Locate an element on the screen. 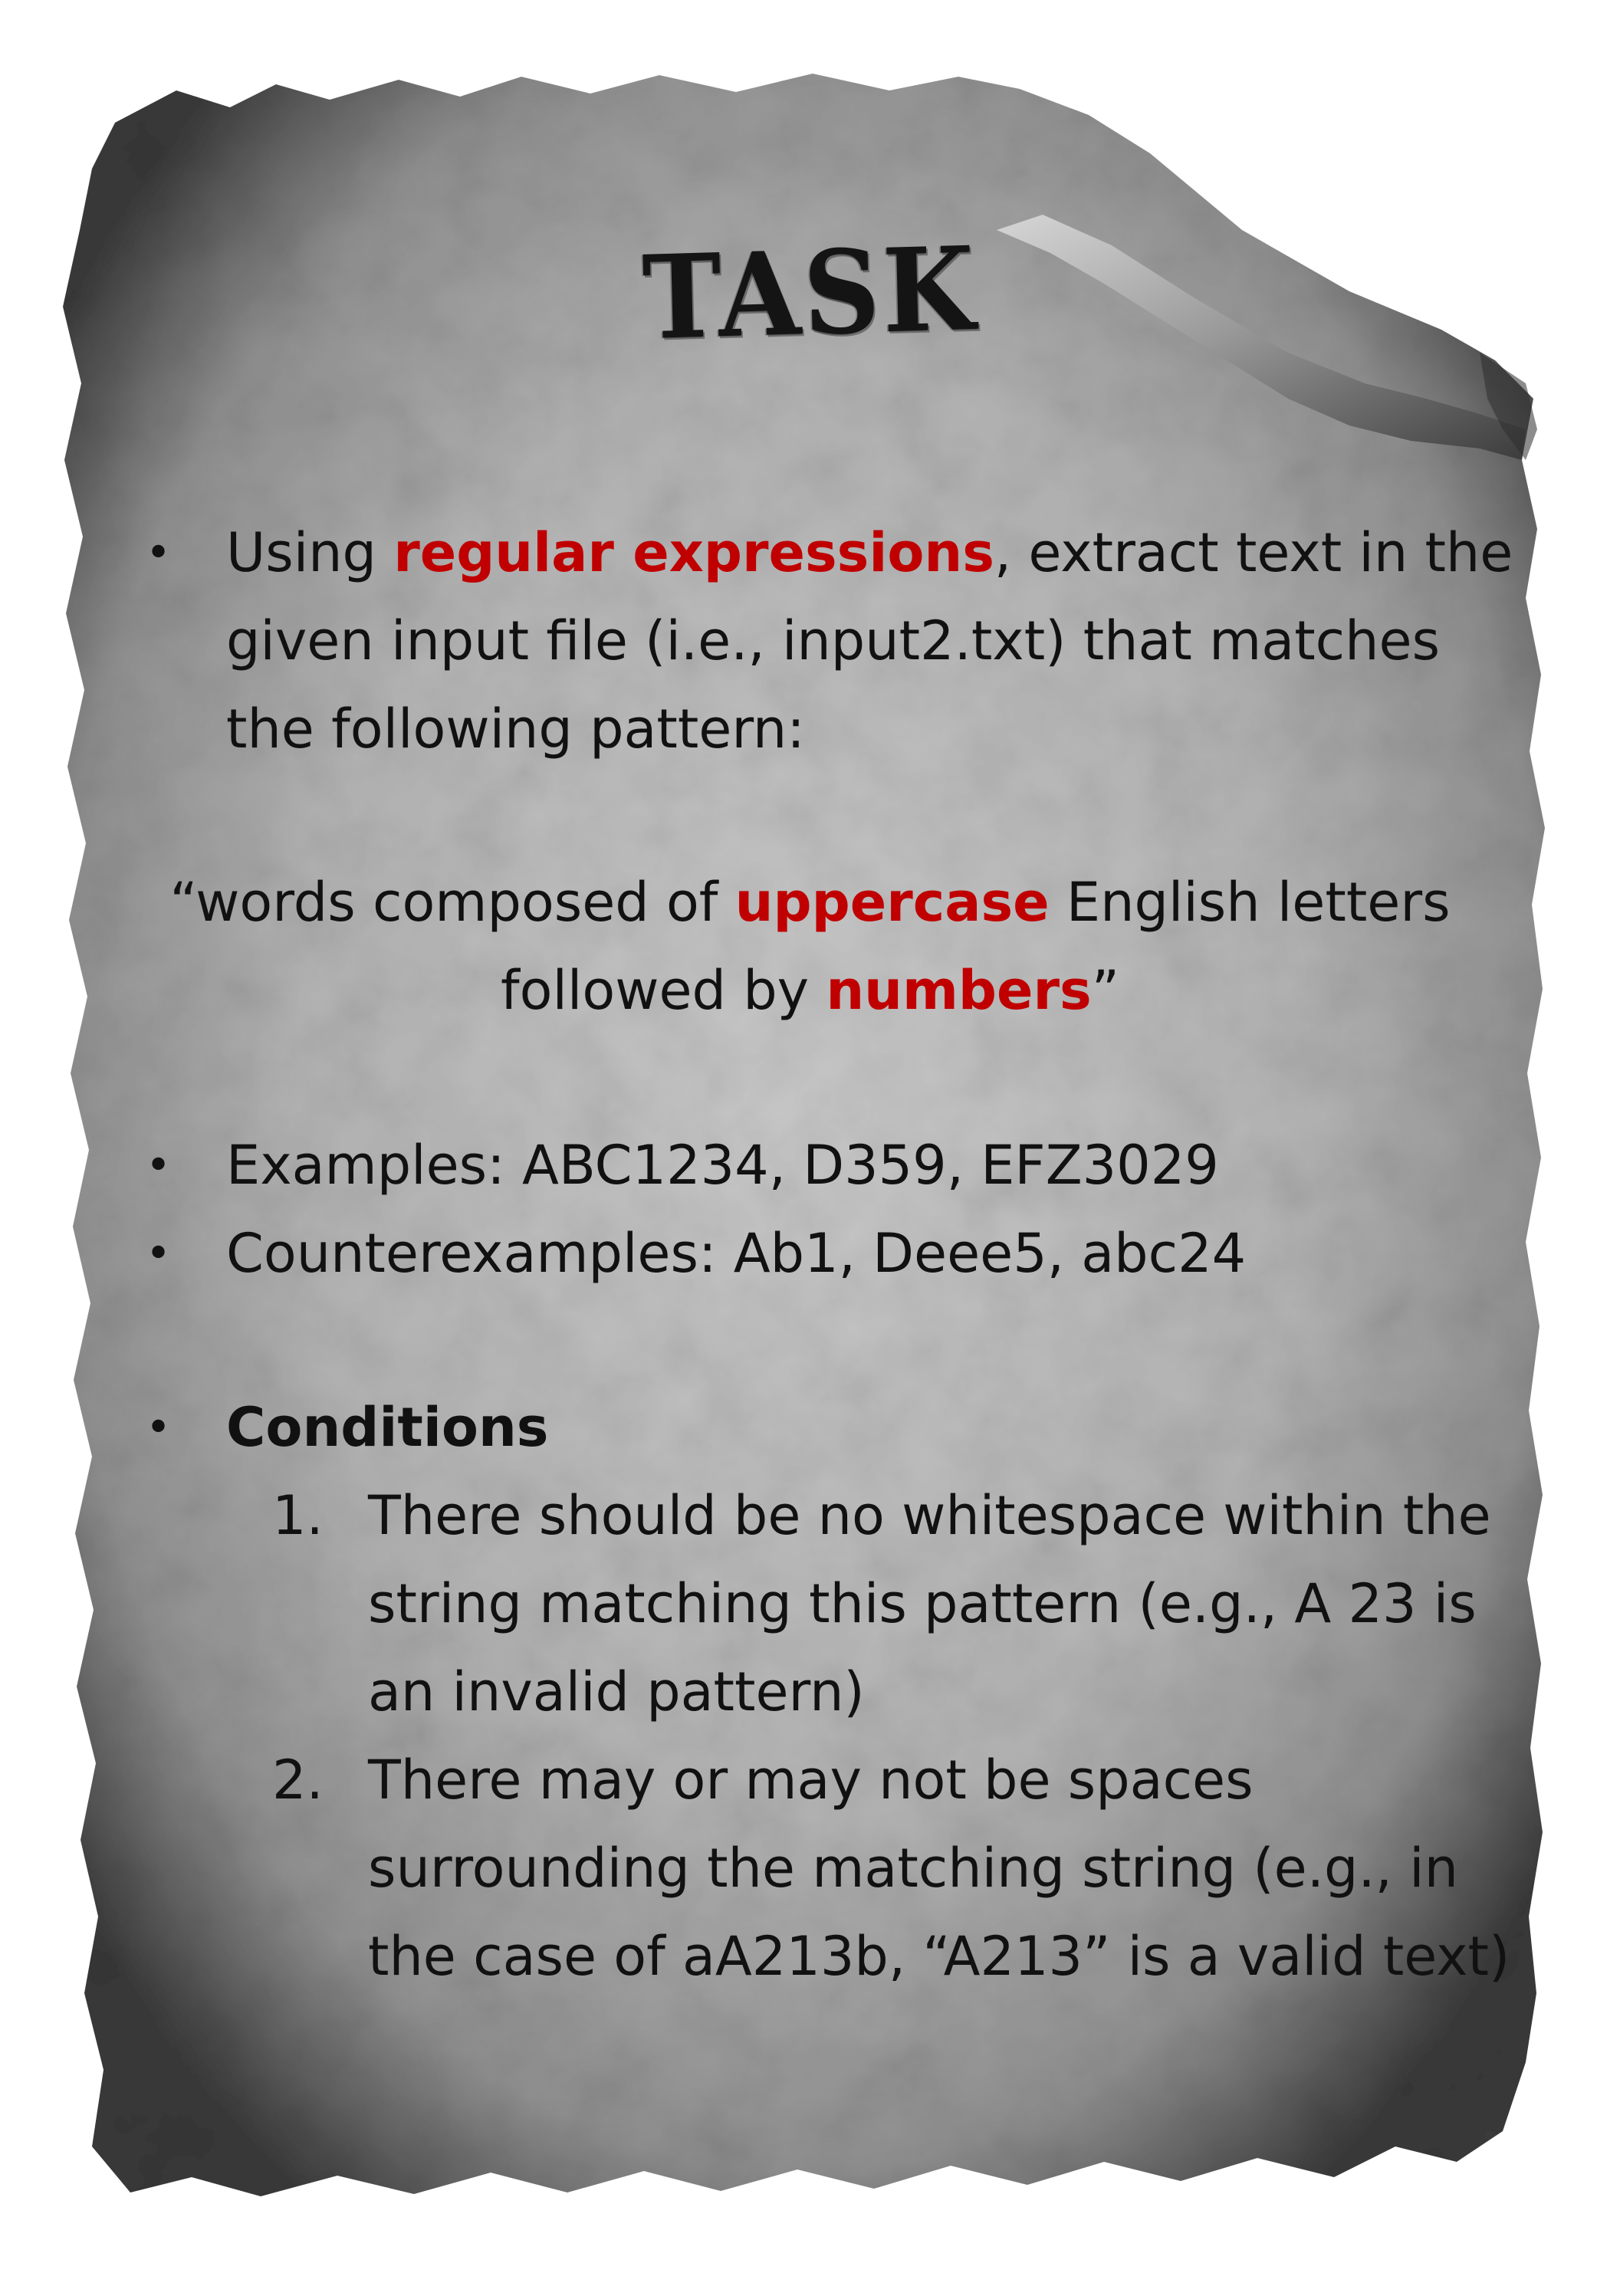 Image resolution: width=1620 pixels, height=2296 pixels. condition-number: 2. is located at coordinates (298, 1780).